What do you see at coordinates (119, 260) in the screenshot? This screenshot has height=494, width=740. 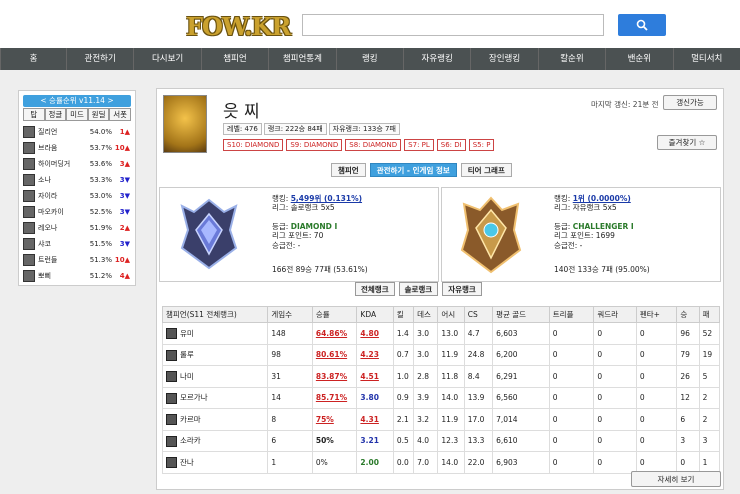 I see `rank-change-value: 10` at bounding box center [119, 260].